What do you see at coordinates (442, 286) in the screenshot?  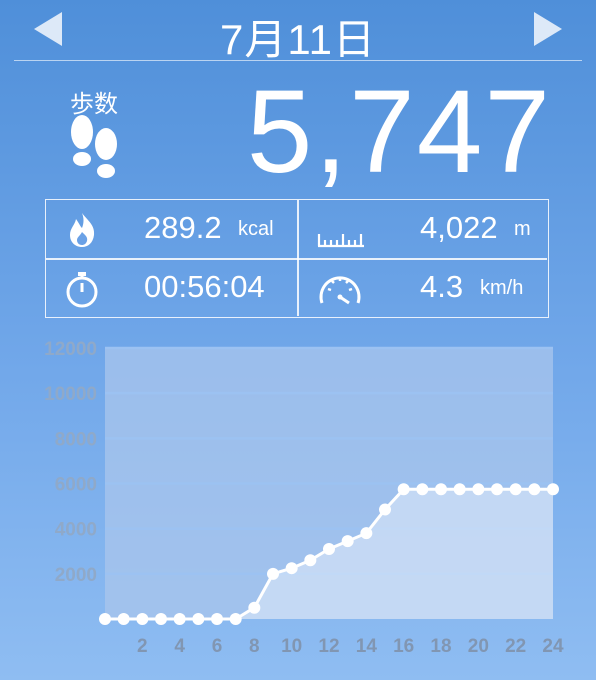 I see `speed-value: 4.3` at bounding box center [442, 286].